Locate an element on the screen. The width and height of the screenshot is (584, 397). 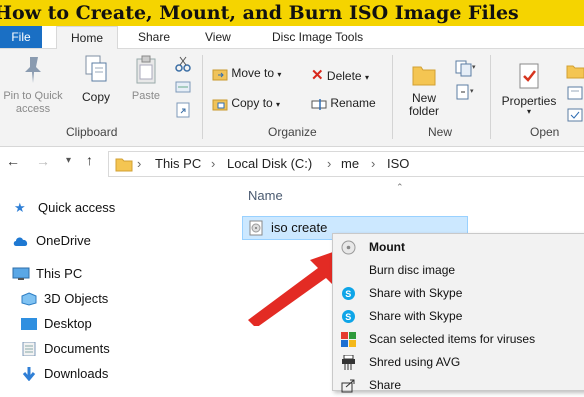
nav-item-onedrive: OneDrive is located at coordinates (51, 241).